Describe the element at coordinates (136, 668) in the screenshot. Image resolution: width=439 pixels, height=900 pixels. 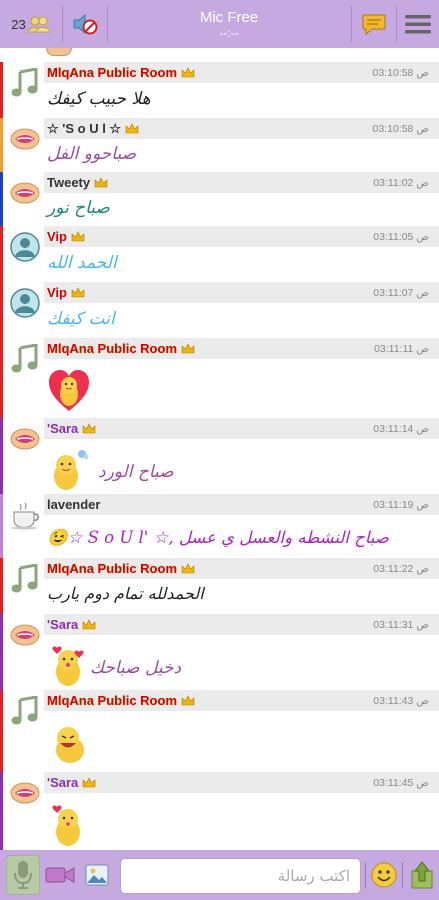
I see `message-text: دخيل صباحك` at that location.